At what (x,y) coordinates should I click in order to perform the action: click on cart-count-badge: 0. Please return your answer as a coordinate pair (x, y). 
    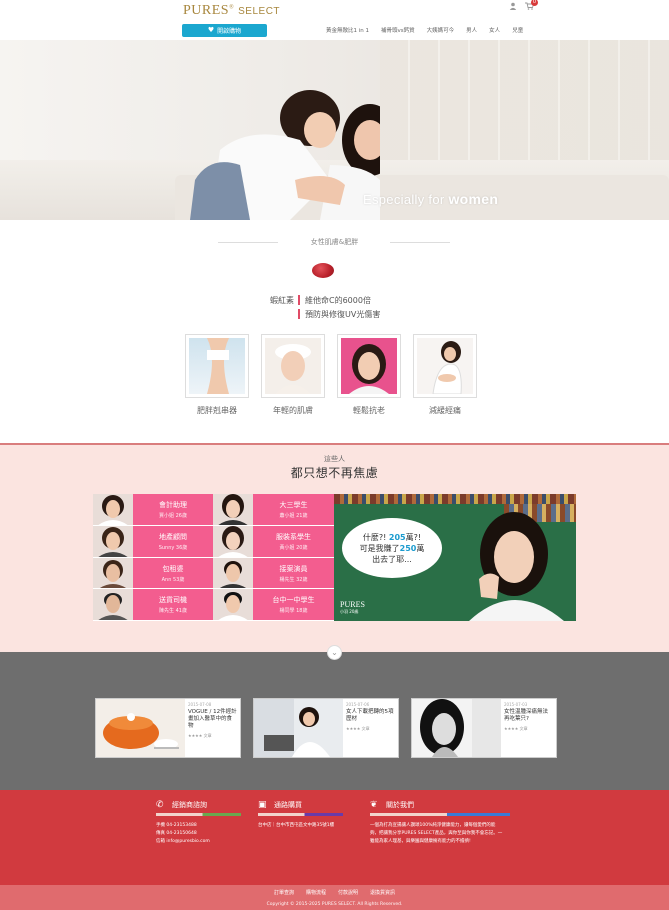
    Looking at the image, I should click on (534, 3).